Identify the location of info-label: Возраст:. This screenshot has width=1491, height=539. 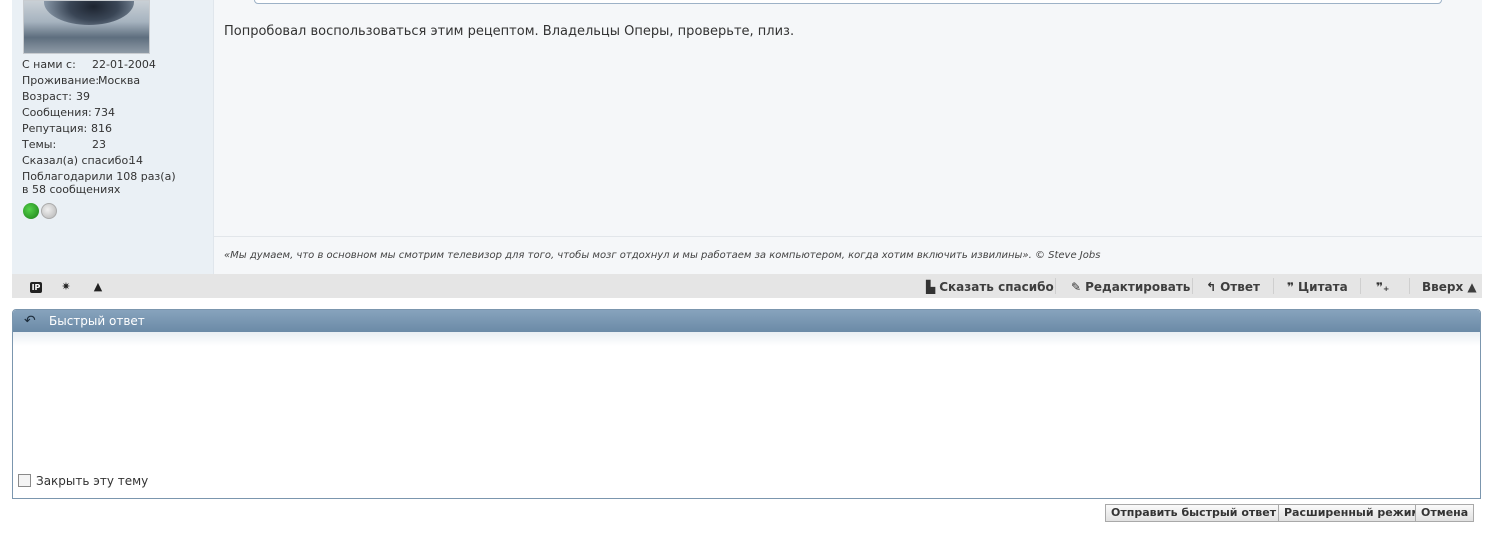
(47, 96).